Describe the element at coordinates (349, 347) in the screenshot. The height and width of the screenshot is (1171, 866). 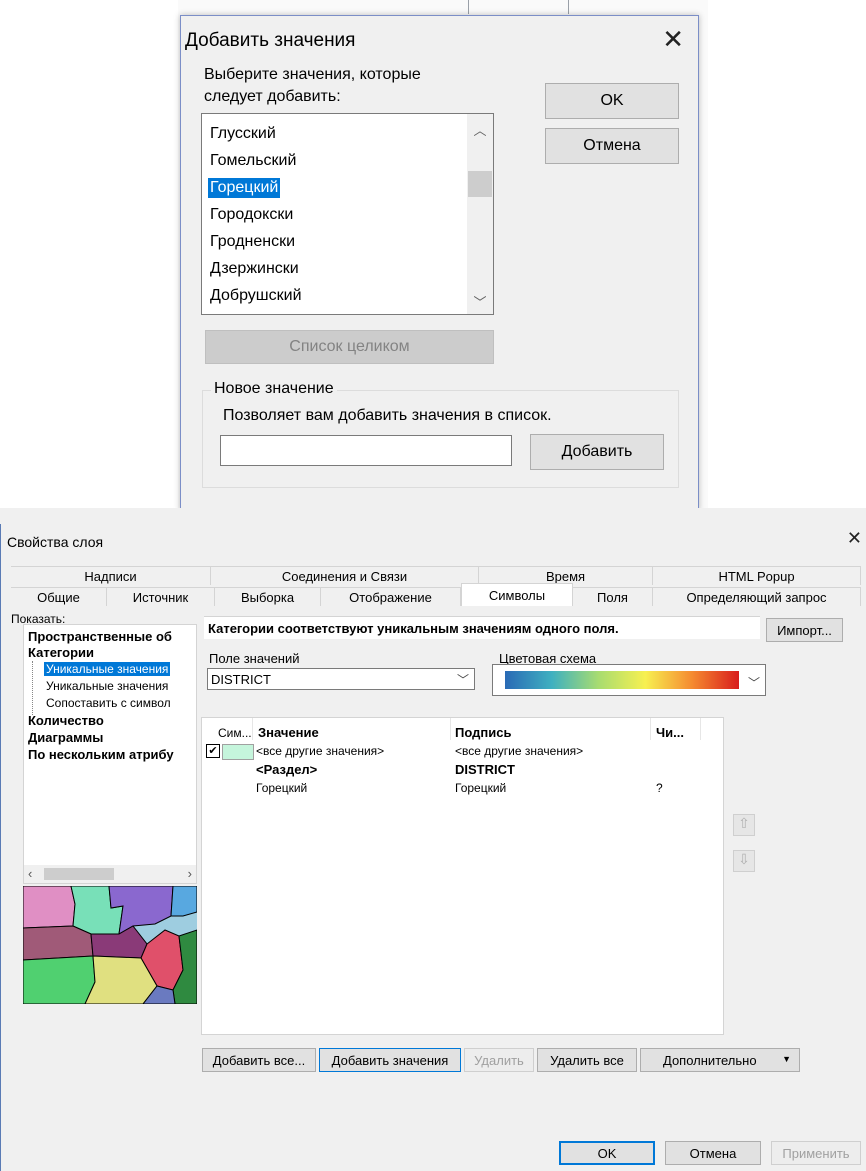
I see `full-list-button: Список целиком` at that location.